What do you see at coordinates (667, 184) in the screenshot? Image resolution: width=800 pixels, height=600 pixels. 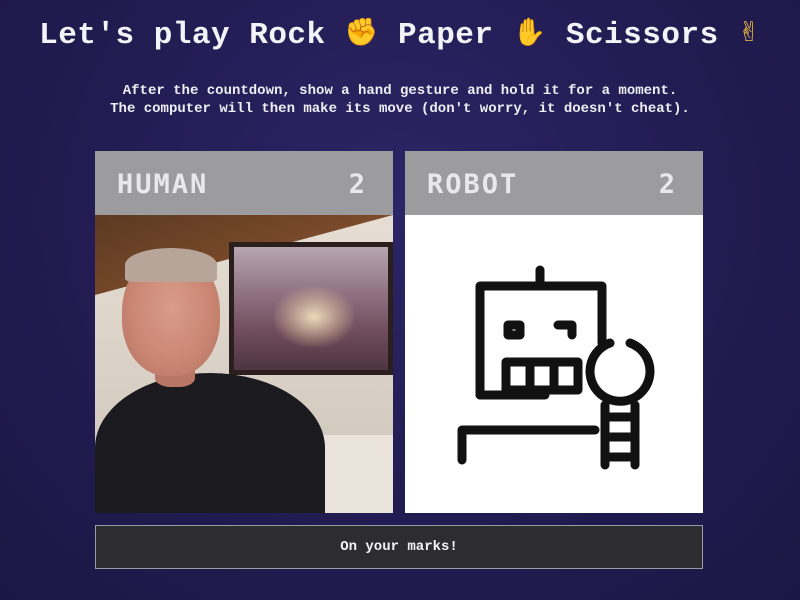 I see `robot-score: 2` at bounding box center [667, 184].